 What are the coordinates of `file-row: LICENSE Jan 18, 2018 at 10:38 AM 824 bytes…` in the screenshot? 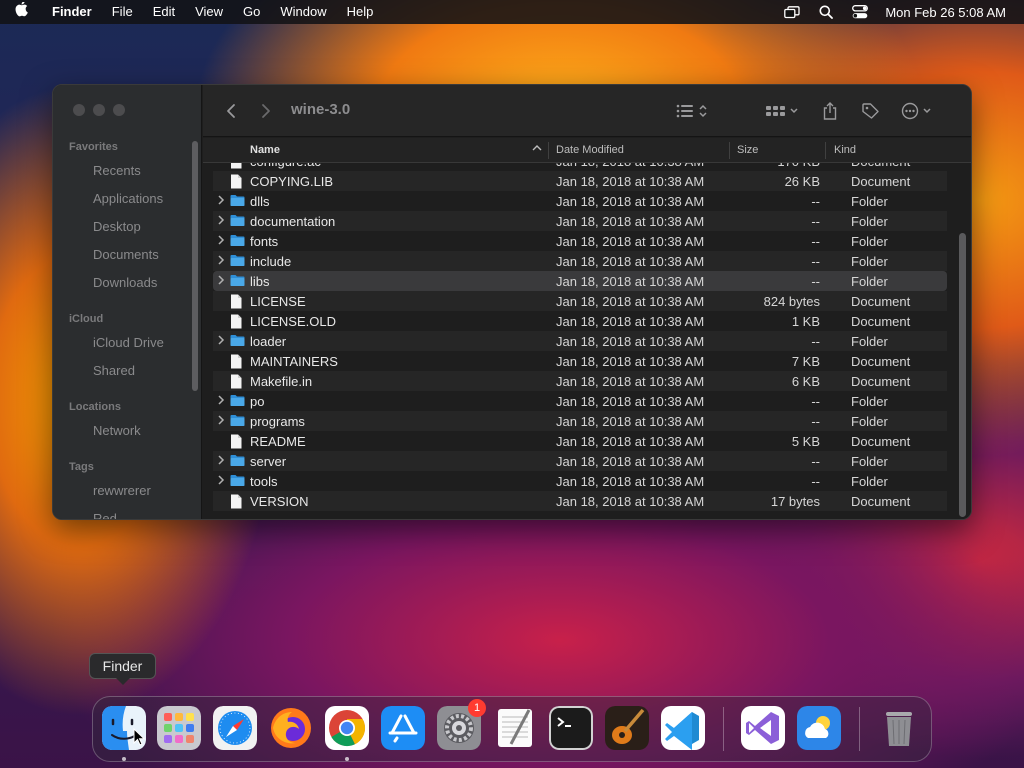 It's located at (580, 301).